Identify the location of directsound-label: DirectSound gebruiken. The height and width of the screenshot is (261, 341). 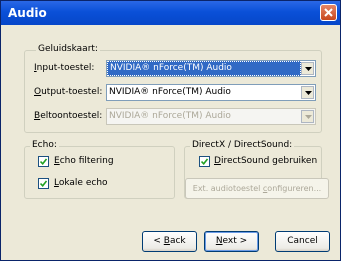
(265, 161).